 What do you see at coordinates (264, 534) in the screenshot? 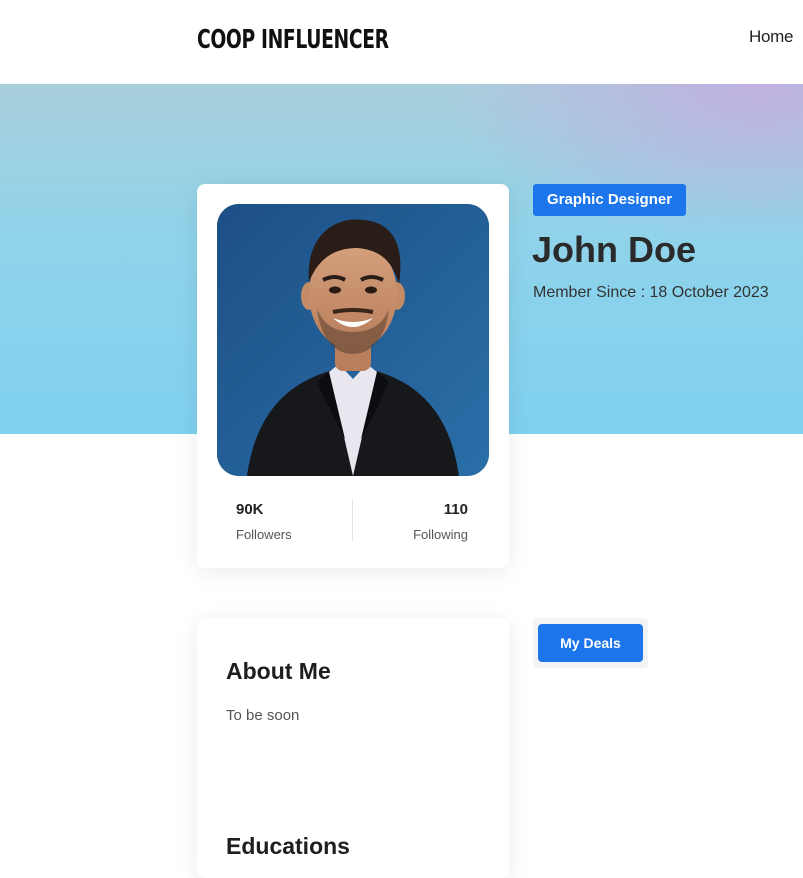
I see `followers-label: Followers` at bounding box center [264, 534].